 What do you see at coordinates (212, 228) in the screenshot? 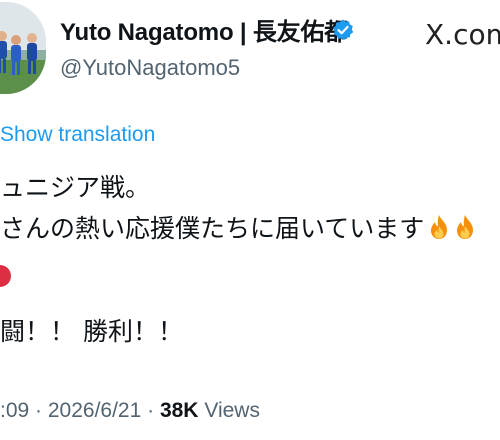
I see `tweet-text-line-2-text: さんの熱い応援僕たちに届いています` at bounding box center [212, 228].